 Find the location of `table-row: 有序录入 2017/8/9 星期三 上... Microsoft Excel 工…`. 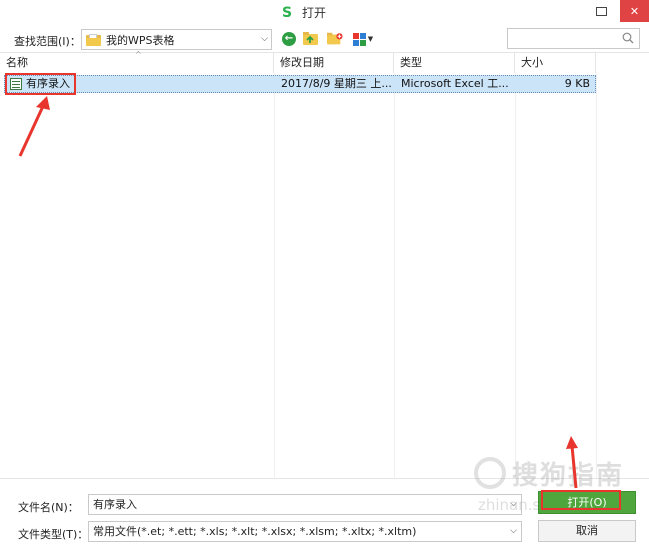

table-row: 有序录入 2017/8/9 星期三 上... Microsoft Excel 工… is located at coordinates (300, 84).